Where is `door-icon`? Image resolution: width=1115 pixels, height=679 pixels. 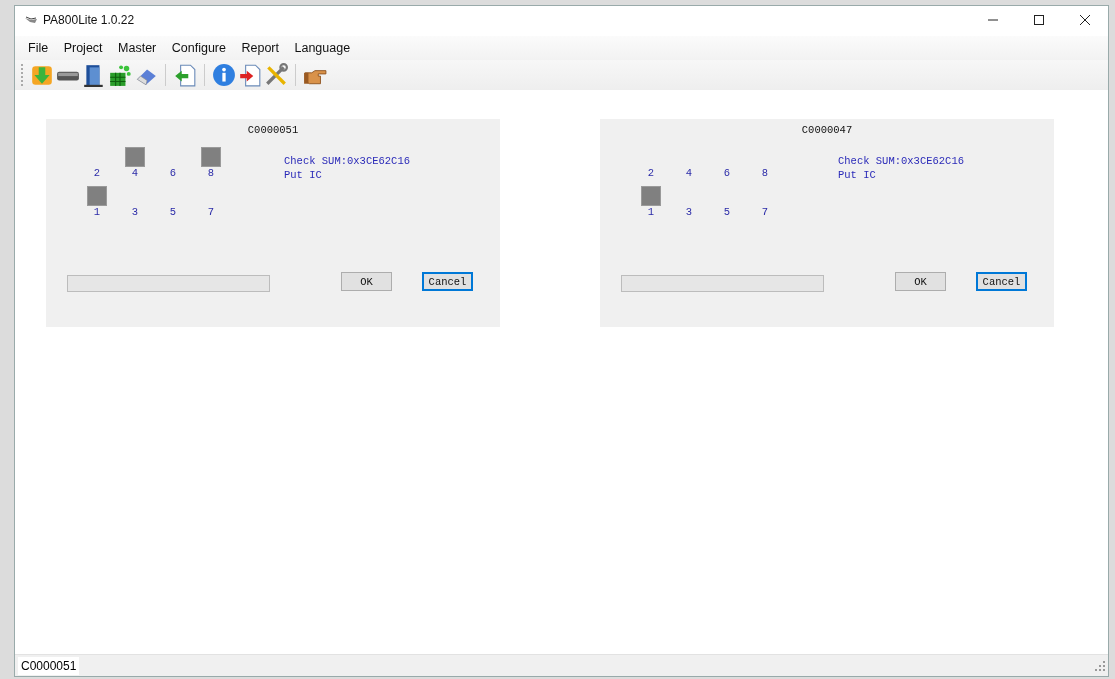 door-icon is located at coordinates (94, 75).